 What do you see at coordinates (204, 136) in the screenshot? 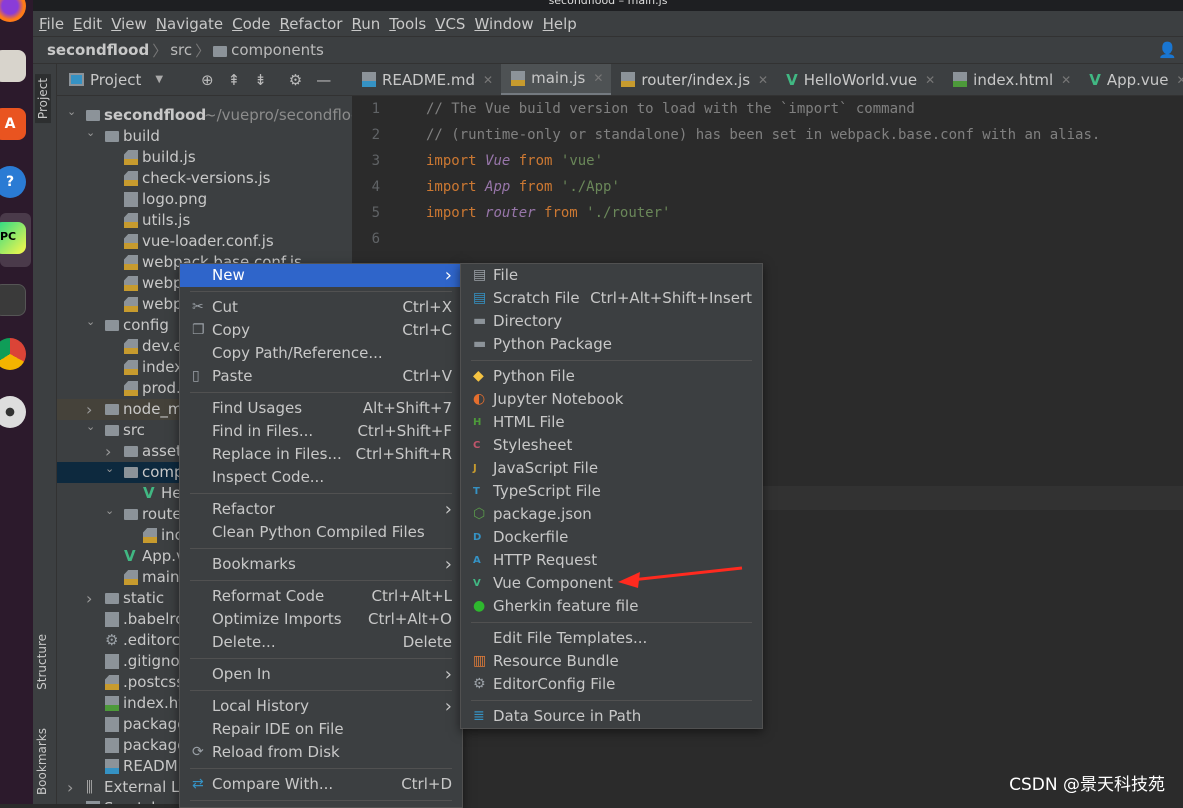
I see `tree-item: ⌄ build` at bounding box center [204, 136].